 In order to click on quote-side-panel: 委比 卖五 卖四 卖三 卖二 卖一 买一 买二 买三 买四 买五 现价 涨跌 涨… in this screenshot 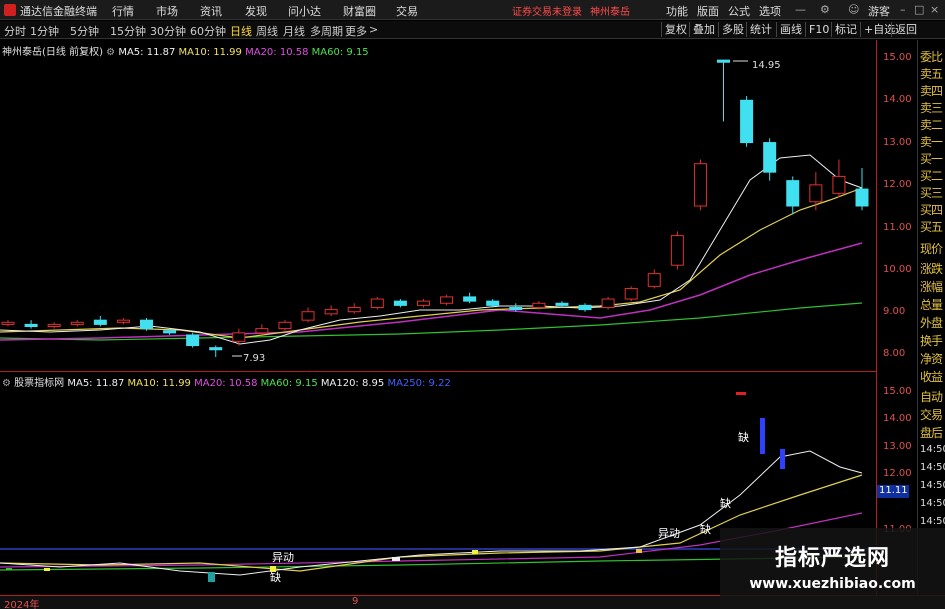, I will do `click(931, 317)`.